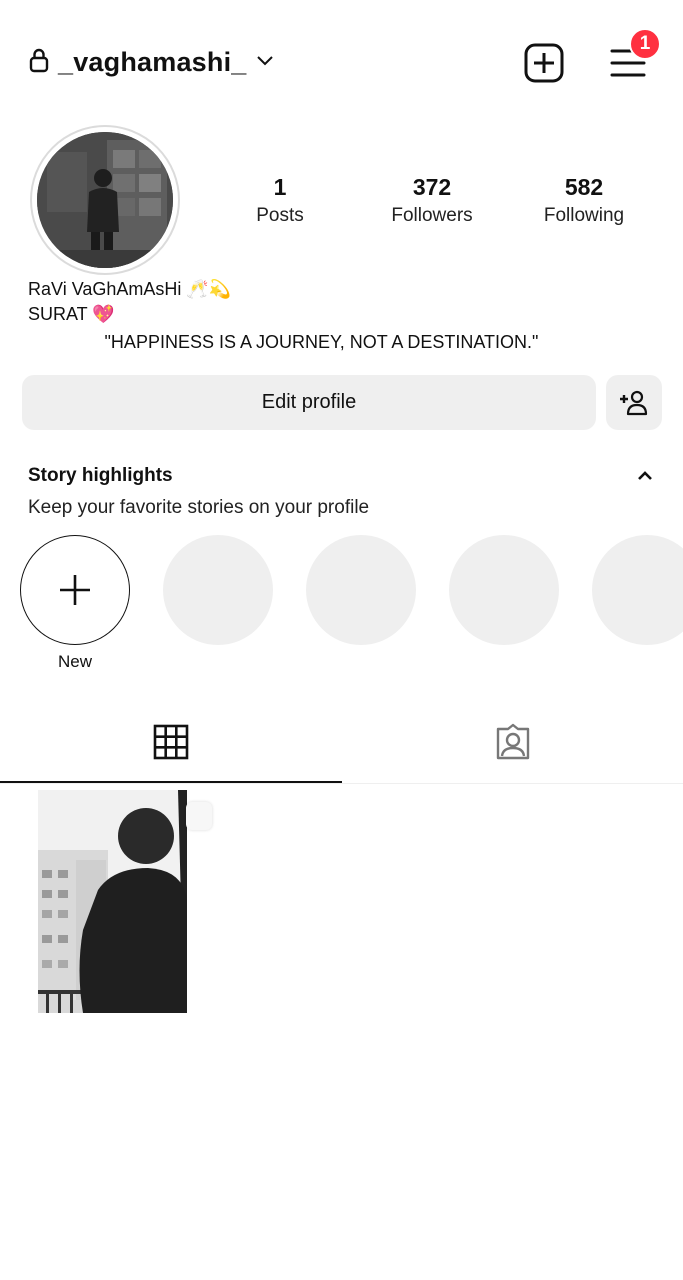 The height and width of the screenshot is (1280, 683). I want to click on account-switcher: _vaghamashi_, so click(151, 62).